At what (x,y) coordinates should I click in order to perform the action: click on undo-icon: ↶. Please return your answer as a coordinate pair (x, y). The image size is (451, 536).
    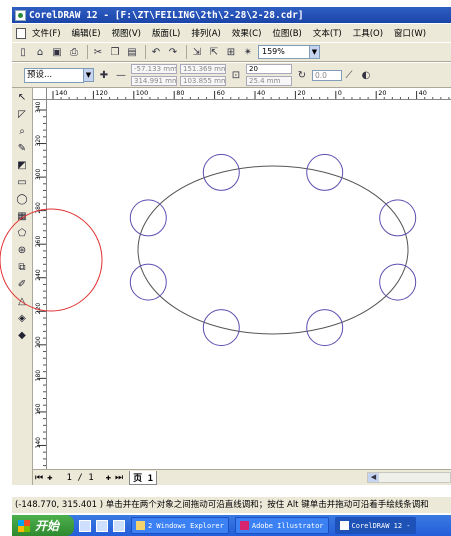
    Looking at the image, I should click on (156, 52).